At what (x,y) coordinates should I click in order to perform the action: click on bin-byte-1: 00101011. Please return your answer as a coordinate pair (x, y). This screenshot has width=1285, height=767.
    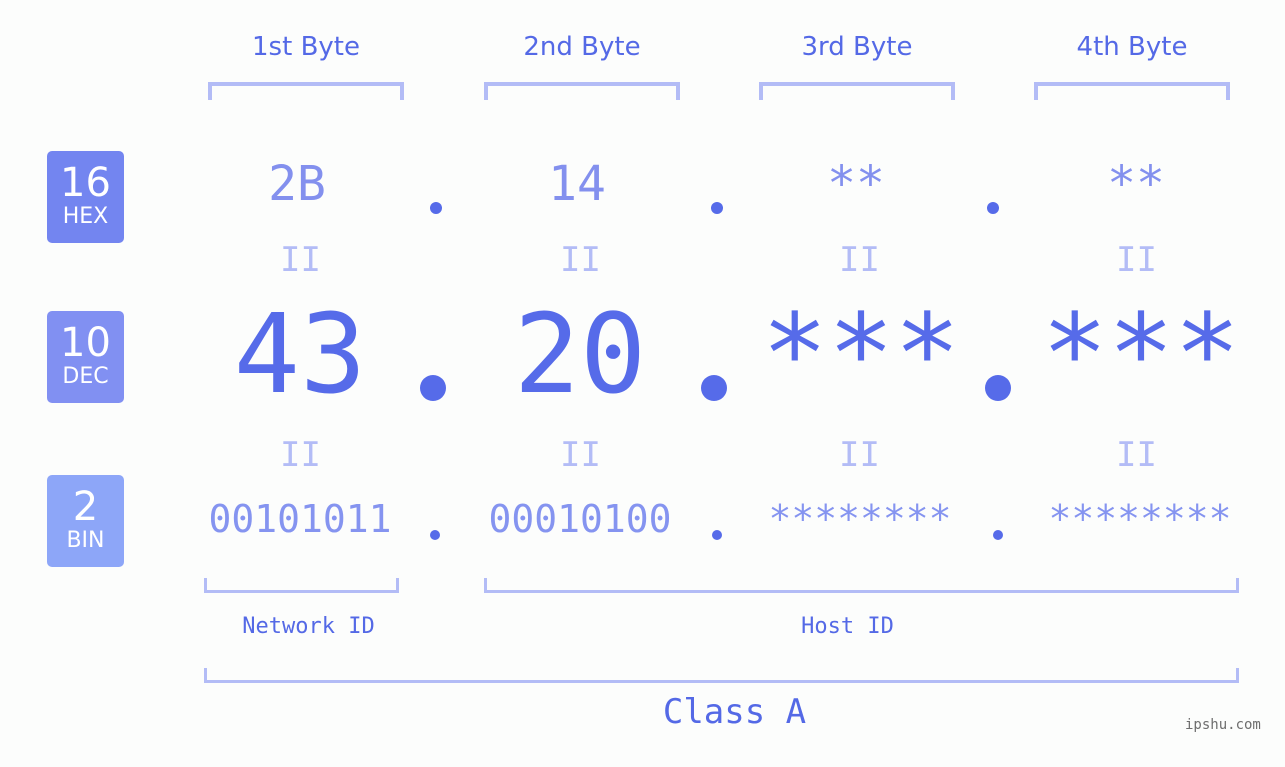
    Looking at the image, I should click on (300, 519).